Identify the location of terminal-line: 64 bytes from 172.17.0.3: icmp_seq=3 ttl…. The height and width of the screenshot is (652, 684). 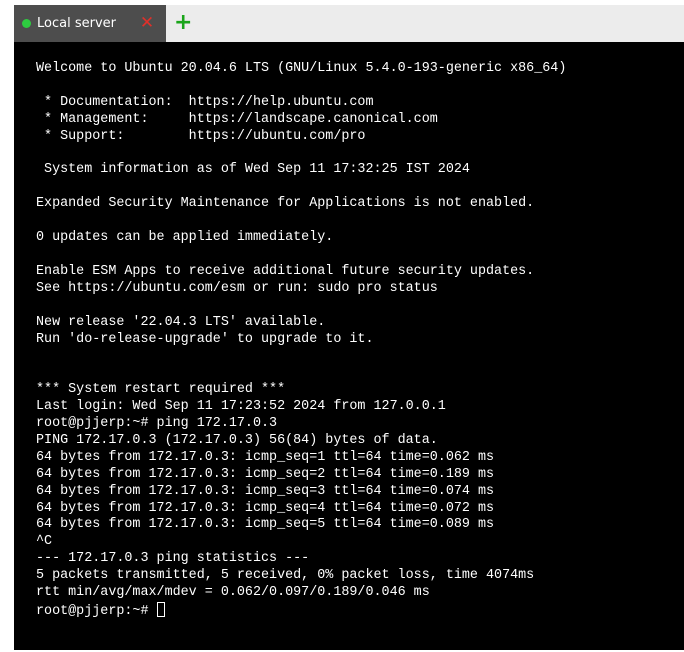
(265, 491).